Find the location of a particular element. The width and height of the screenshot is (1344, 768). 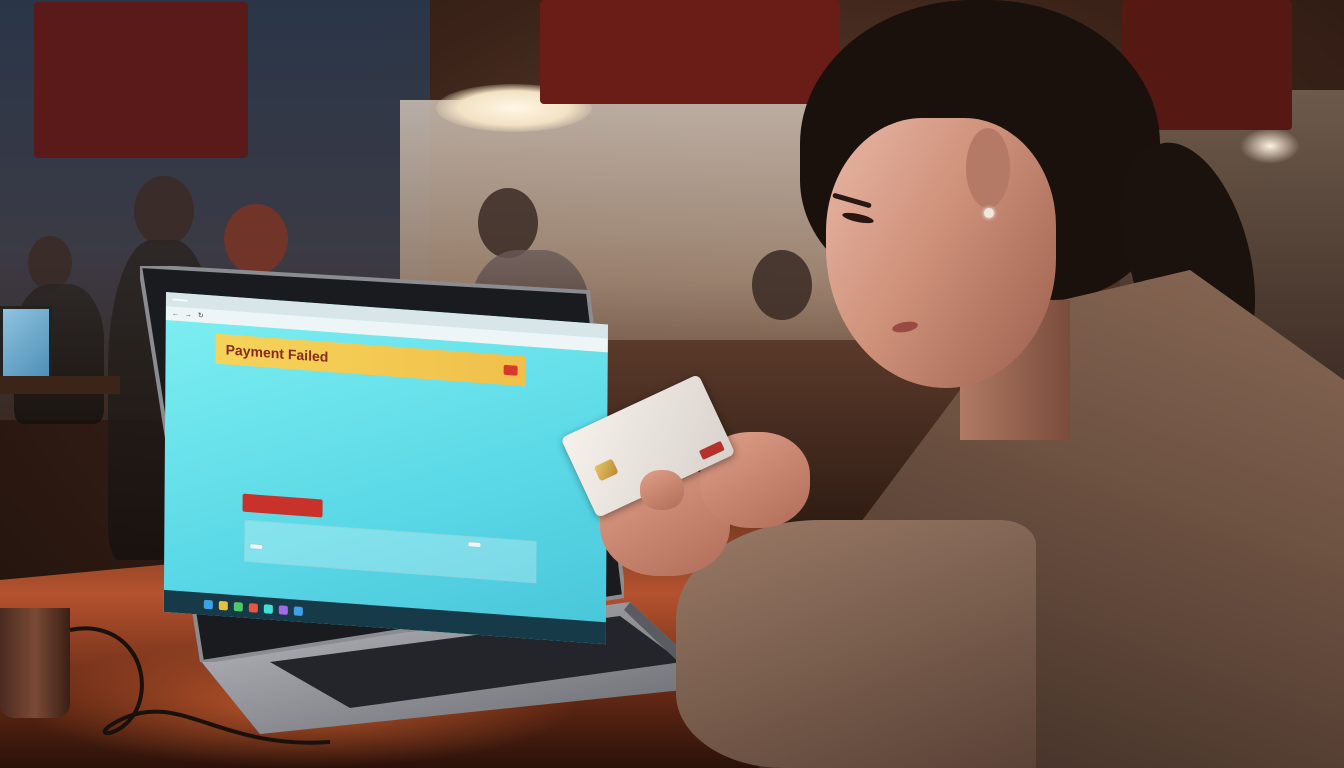

start-icon is located at coordinates (208, 604).